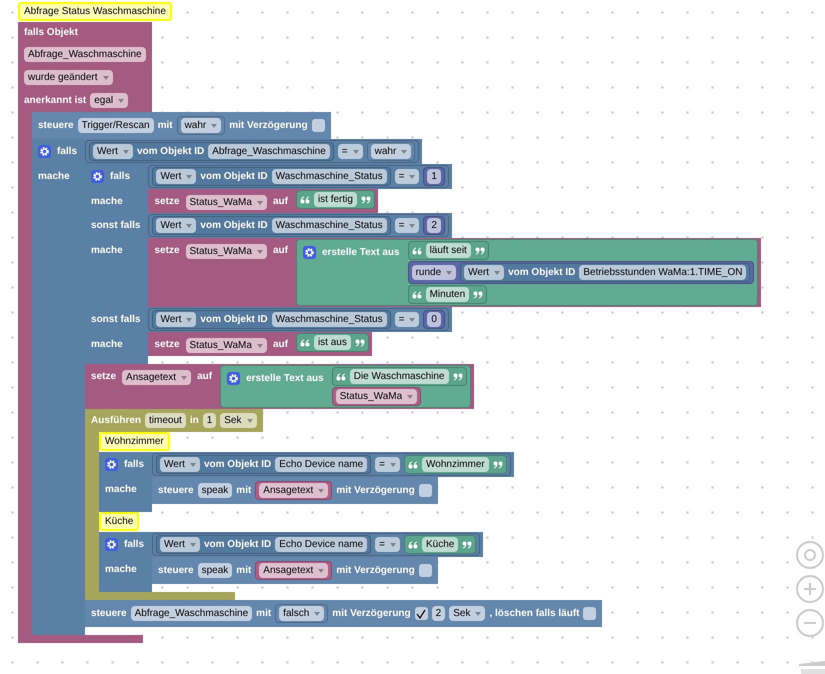 This screenshot has width=825, height=674. What do you see at coordinates (662, 272) in the screenshot?
I see `text-field: Betriebsstunden WaMa:1.TIME_ON` at bounding box center [662, 272].